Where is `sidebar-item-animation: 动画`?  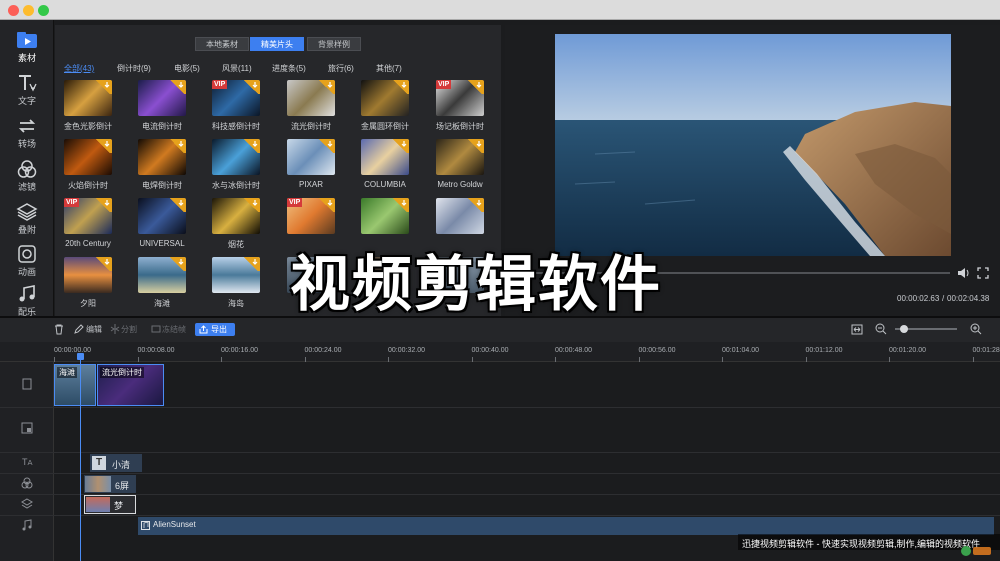
sidebar-item-animation: 动画 is located at coordinates (27, 262).